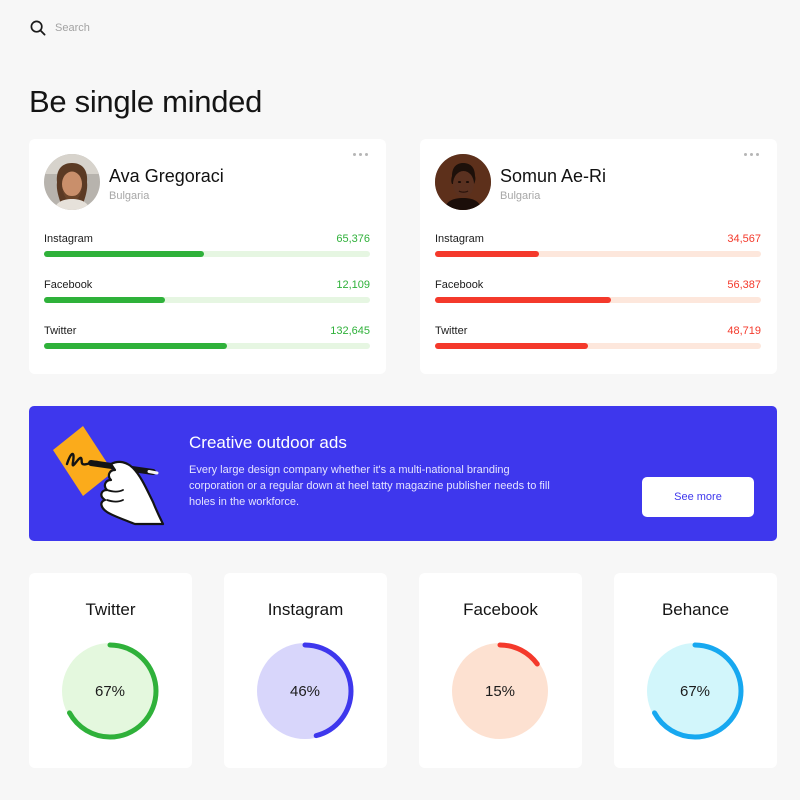 The width and height of the screenshot is (800, 800). Describe the element at coordinates (598, 294) in the screenshot. I see `stat-facebook: Facebook 56,387` at that location.